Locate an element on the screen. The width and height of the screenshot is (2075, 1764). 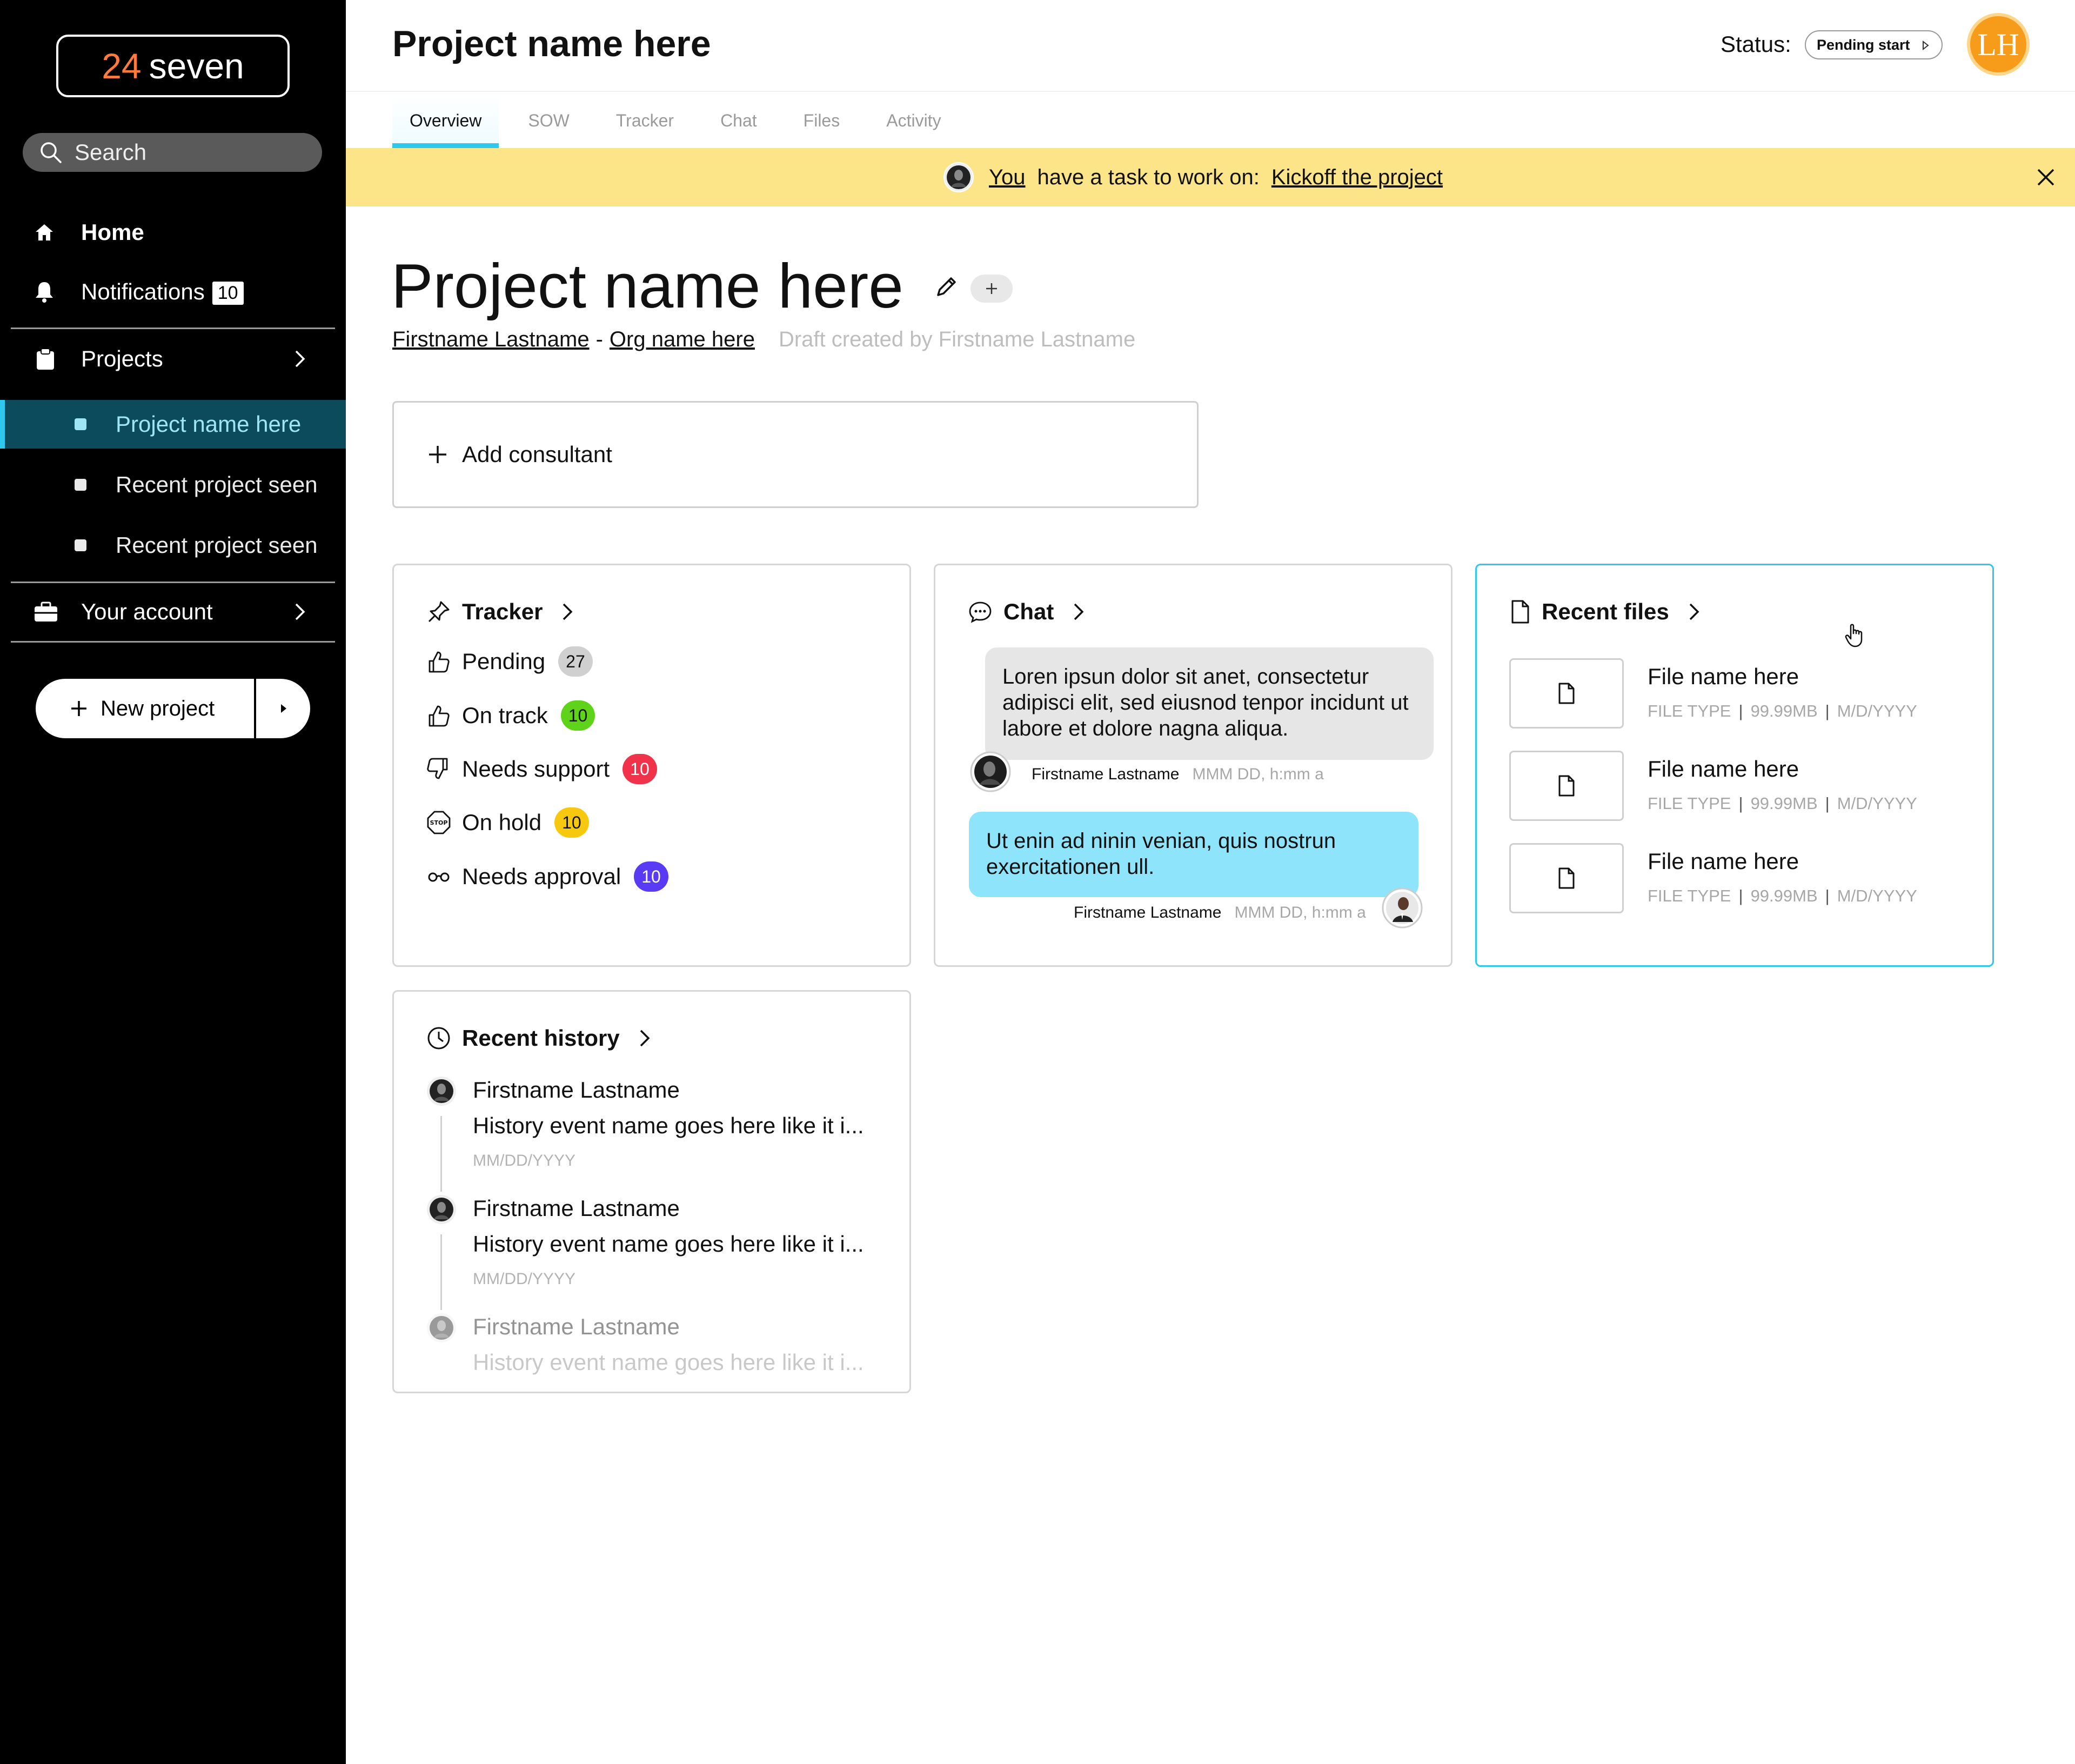
brand-logo-number: 24 is located at coordinates (122, 66).